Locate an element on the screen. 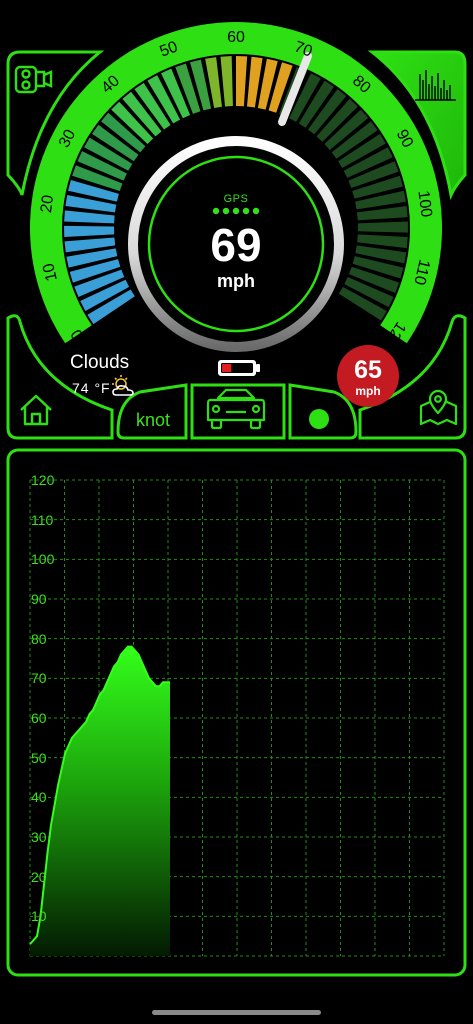 The image size is (473, 1024). histogram-button is located at coordinates (422, 90).